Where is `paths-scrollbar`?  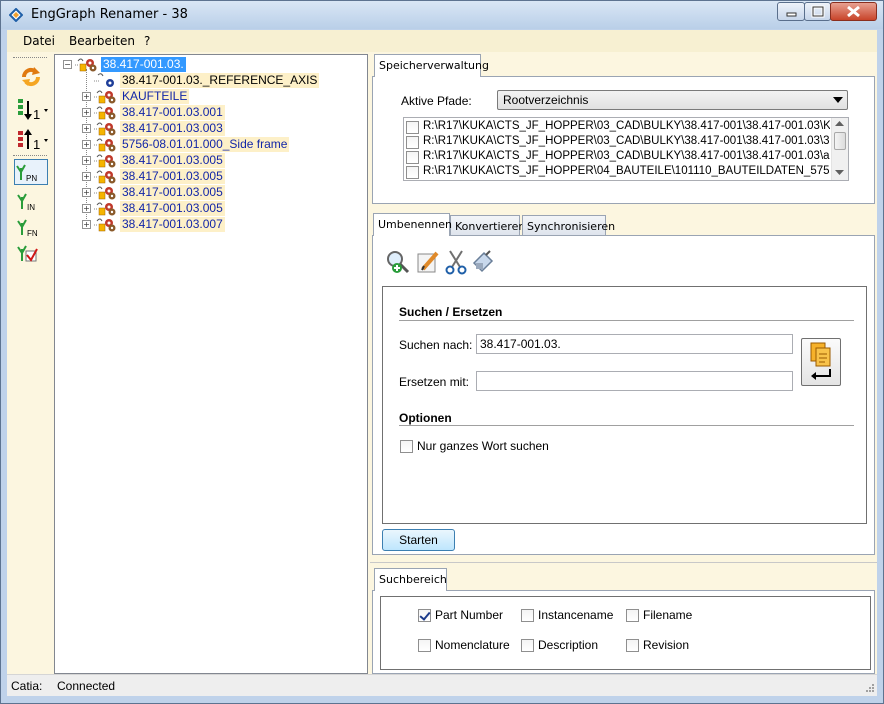
paths-scrollbar is located at coordinates (839, 149).